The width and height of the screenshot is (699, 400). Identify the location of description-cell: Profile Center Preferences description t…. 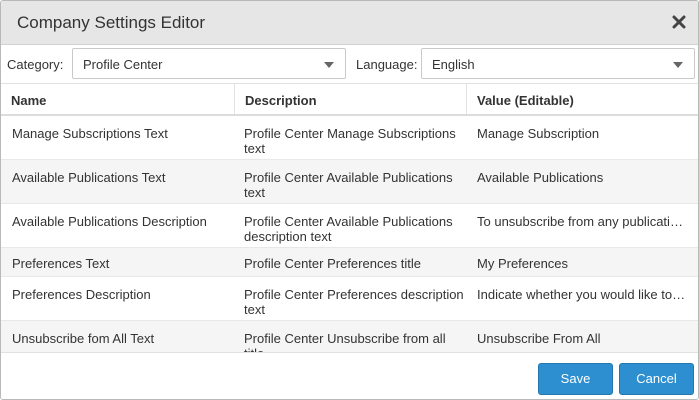
(354, 302).